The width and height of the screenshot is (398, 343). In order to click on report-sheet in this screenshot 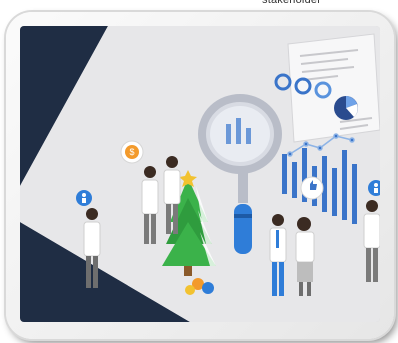, I will do `click(333, 88)`.